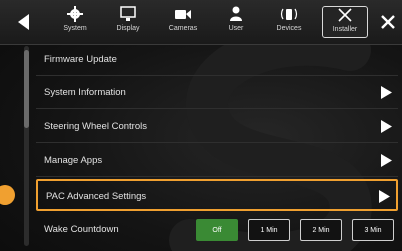  What do you see at coordinates (217, 230) in the screenshot?
I see `wake-option-off: Off` at bounding box center [217, 230].